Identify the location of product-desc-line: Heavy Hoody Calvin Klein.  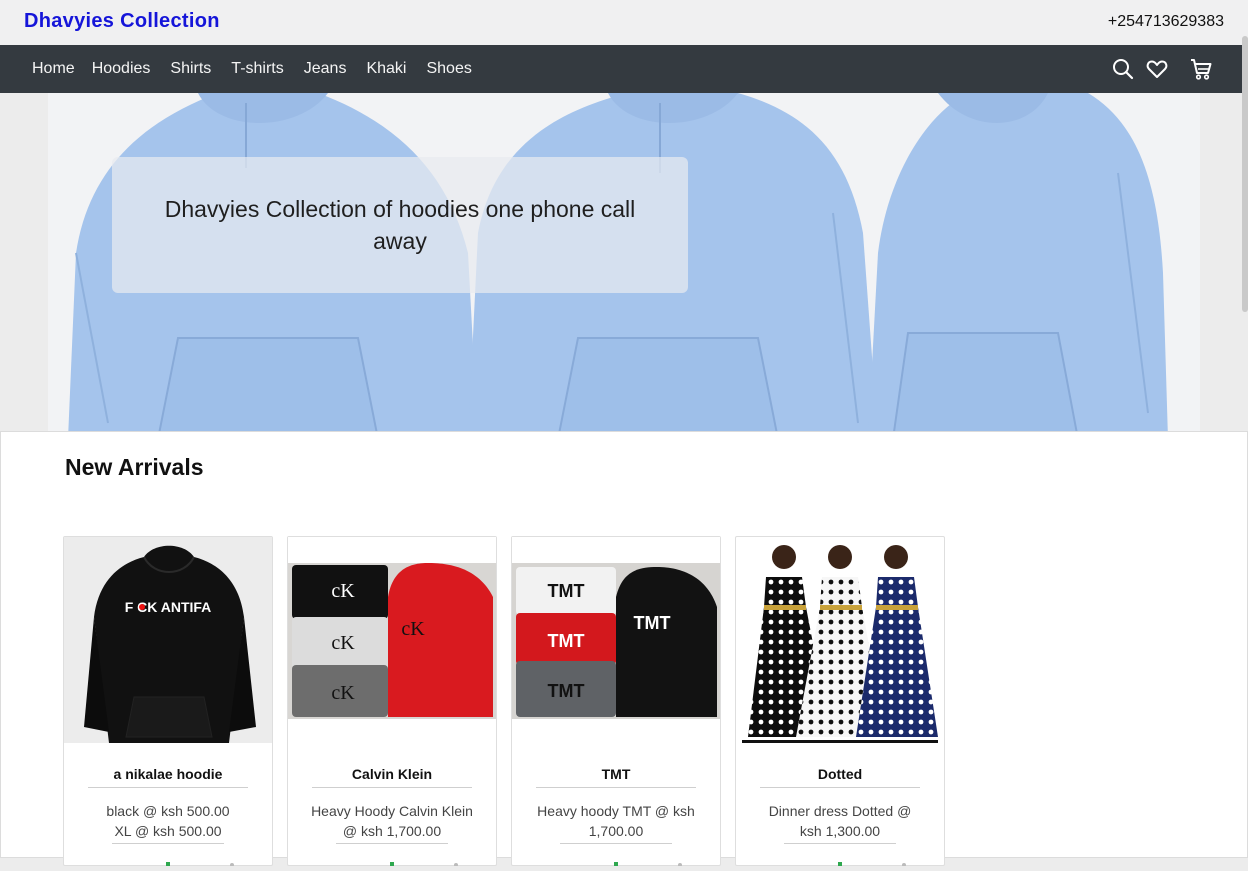
(392, 811).